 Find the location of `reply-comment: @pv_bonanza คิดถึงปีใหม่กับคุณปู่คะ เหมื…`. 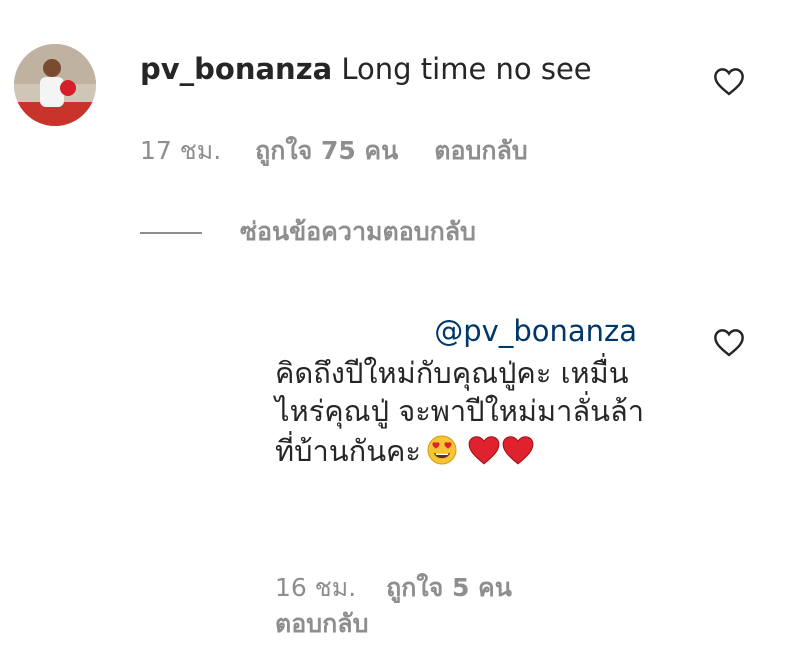

reply-comment: @pv_bonanza คิดถึงปีใหม่กับคุณปู่คะ เหมื… is located at coordinates (475, 391).